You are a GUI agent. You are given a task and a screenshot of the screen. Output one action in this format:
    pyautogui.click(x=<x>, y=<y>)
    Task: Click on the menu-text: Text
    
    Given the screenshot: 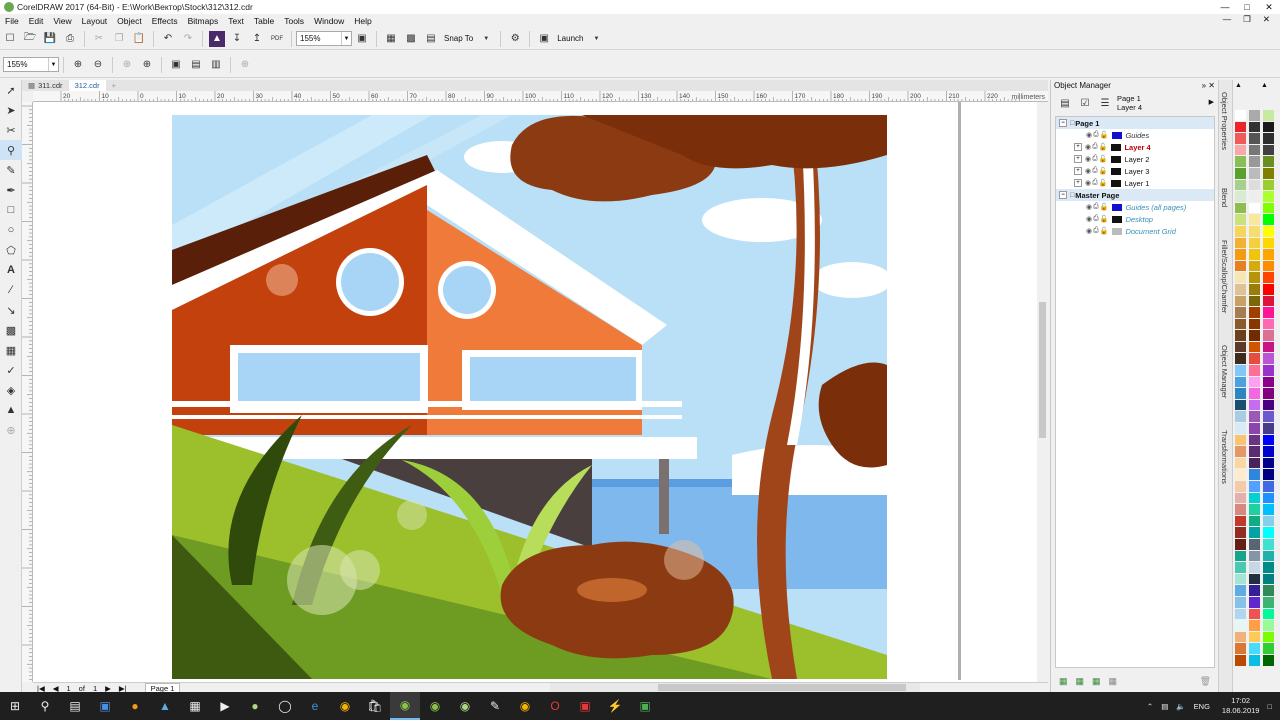 What is the action you would take?
    pyautogui.click(x=236, y=21)
    